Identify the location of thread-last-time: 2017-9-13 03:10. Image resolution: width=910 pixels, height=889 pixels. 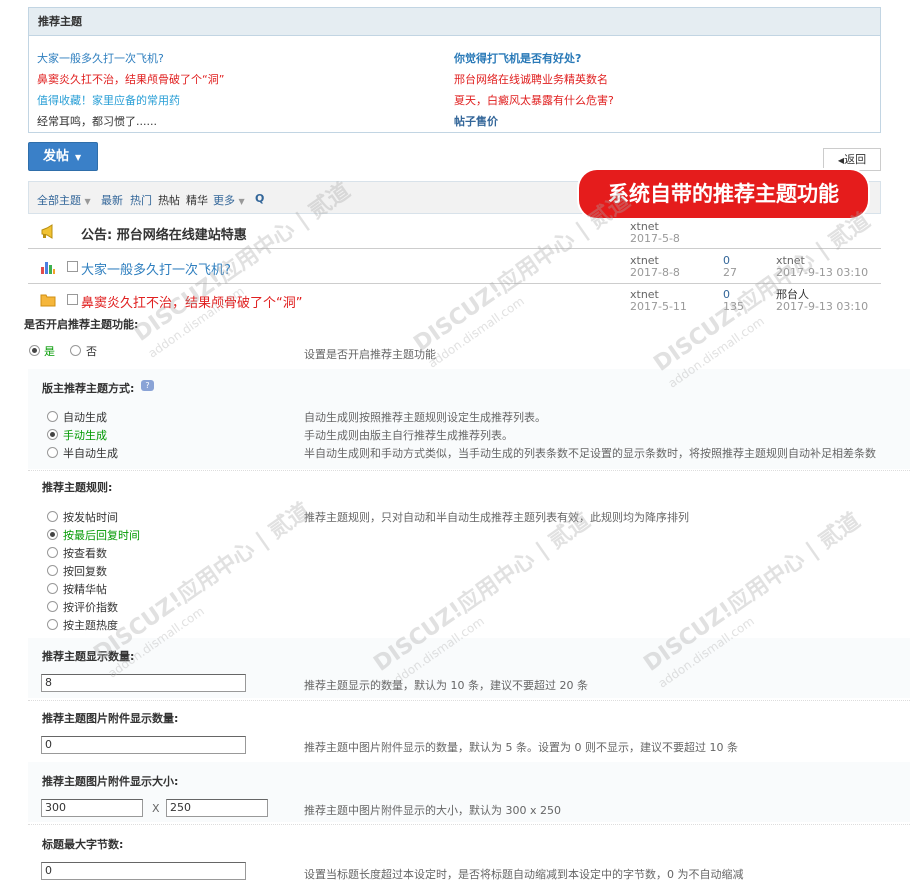
(822, 273).